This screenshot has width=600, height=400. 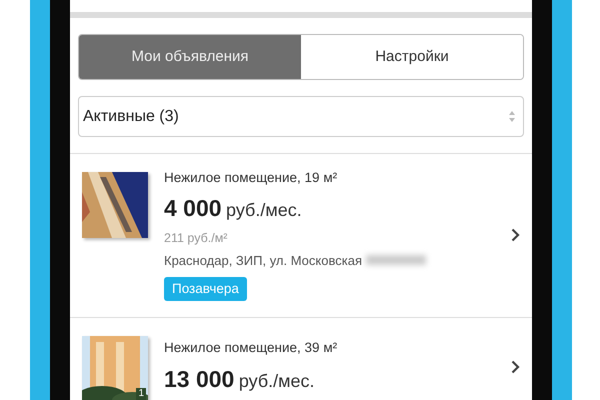 What do you see at coordinates (263, 261) in the screenshot?
I see `listing-address: Краснодар, ЗИП, ул. Московская` at bounding box center [263, 261].